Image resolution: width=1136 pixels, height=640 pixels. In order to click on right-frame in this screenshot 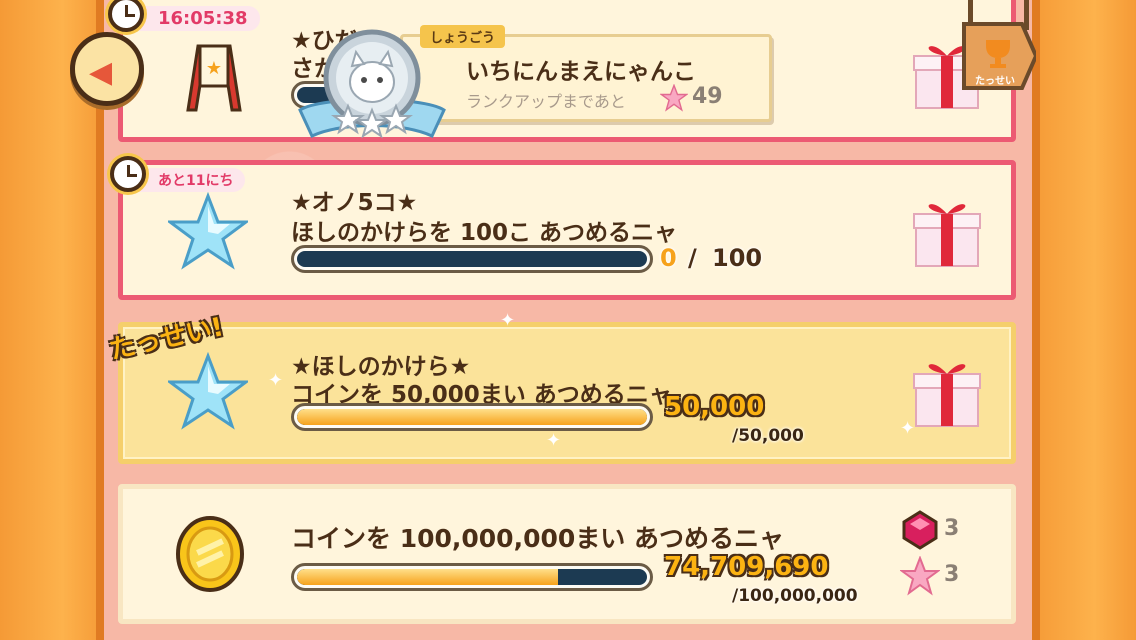, I will do `click(1084, 320)`.